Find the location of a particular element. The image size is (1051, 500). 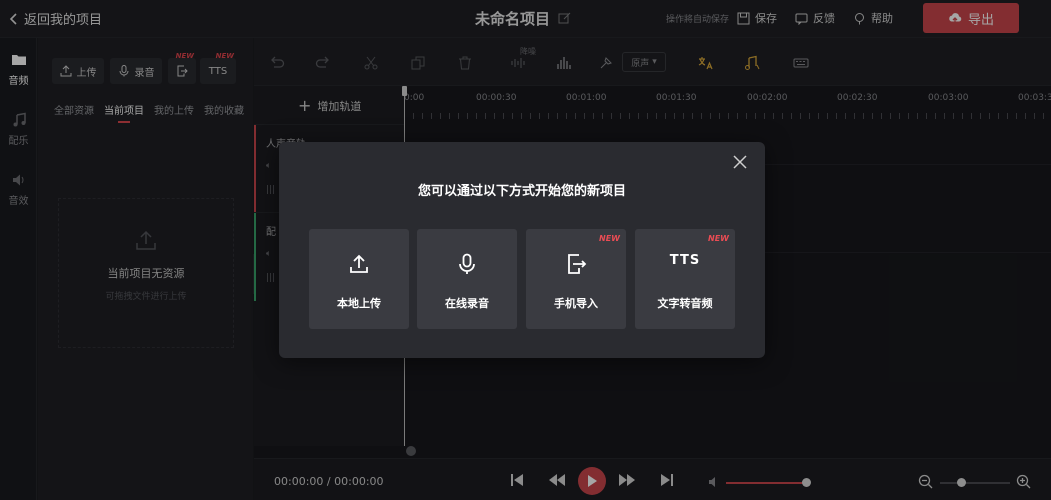

upload-icon is located at coordinates (359, 263).